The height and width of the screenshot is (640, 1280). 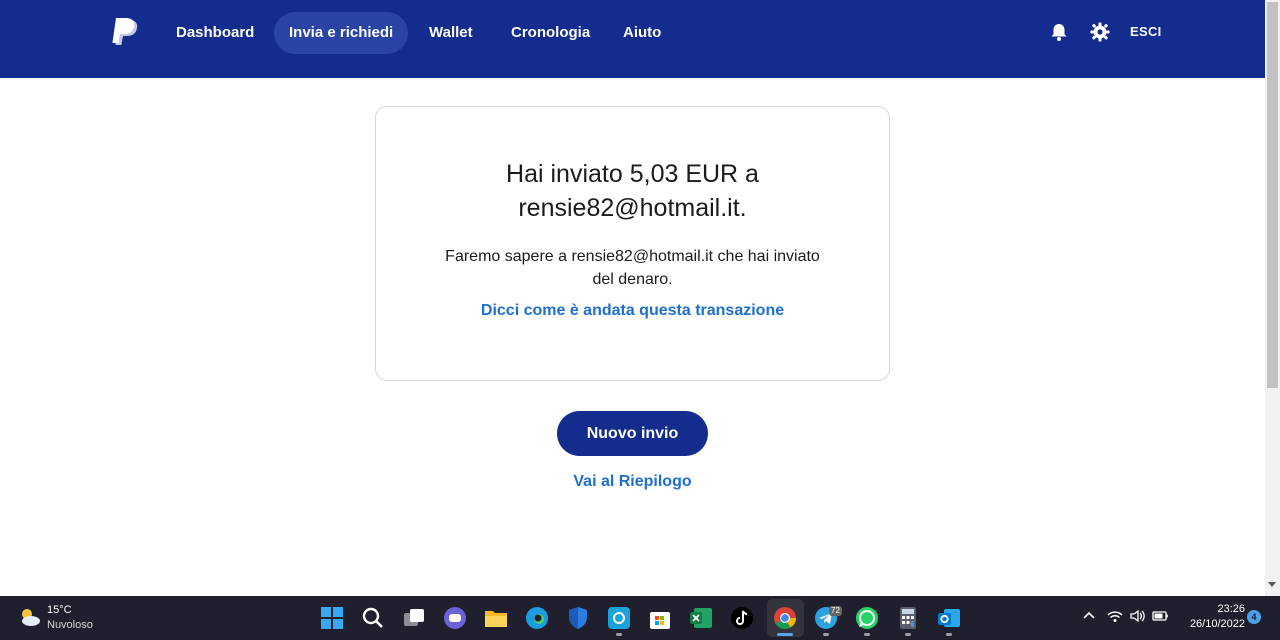 I want to click on clock-time: 23:26, so click(x=1225, y=609).